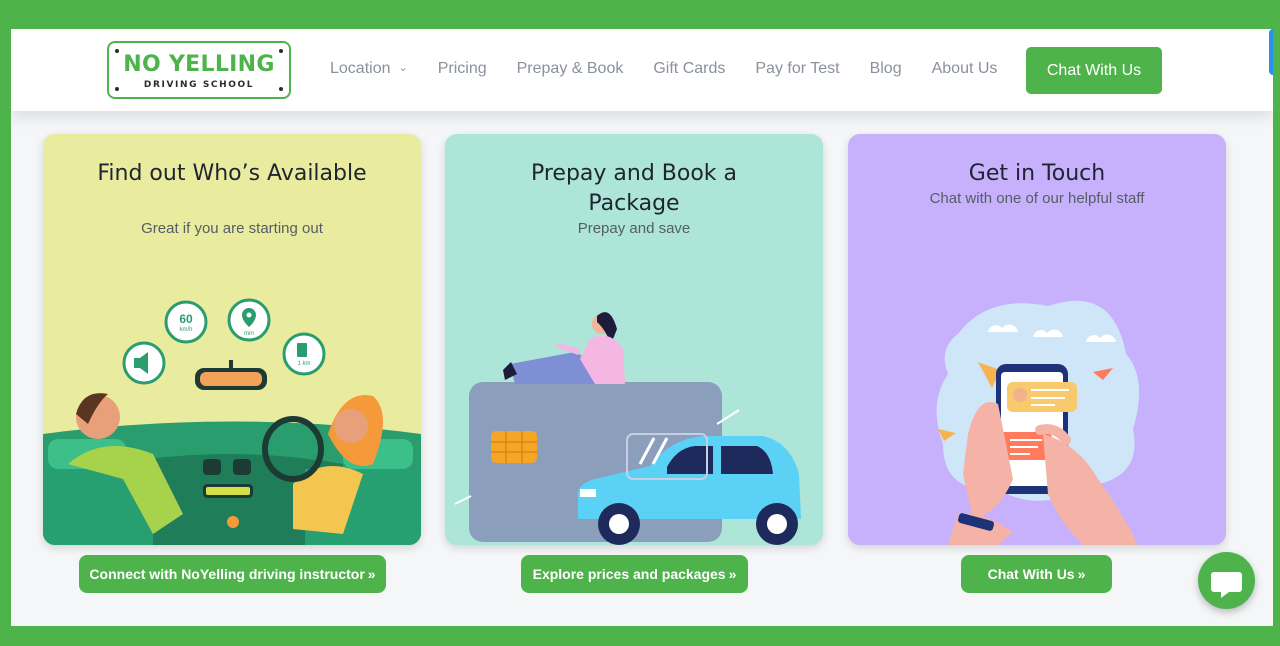 This screenshot has height=646, width=1280. What do you see at coordinates (570, 69) in the screenshot?
I see `nav-prepay-book: Prepay & Book` at bounding box center [570, 69].